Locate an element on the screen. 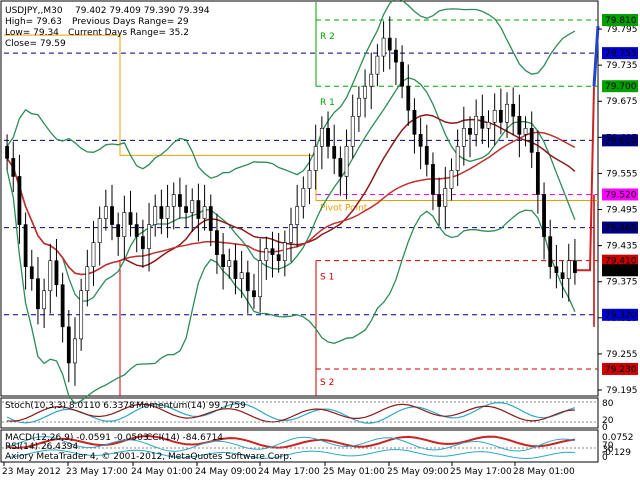  cci-label: CCI(14) -84.6714 is located at coordinates (184, 438).